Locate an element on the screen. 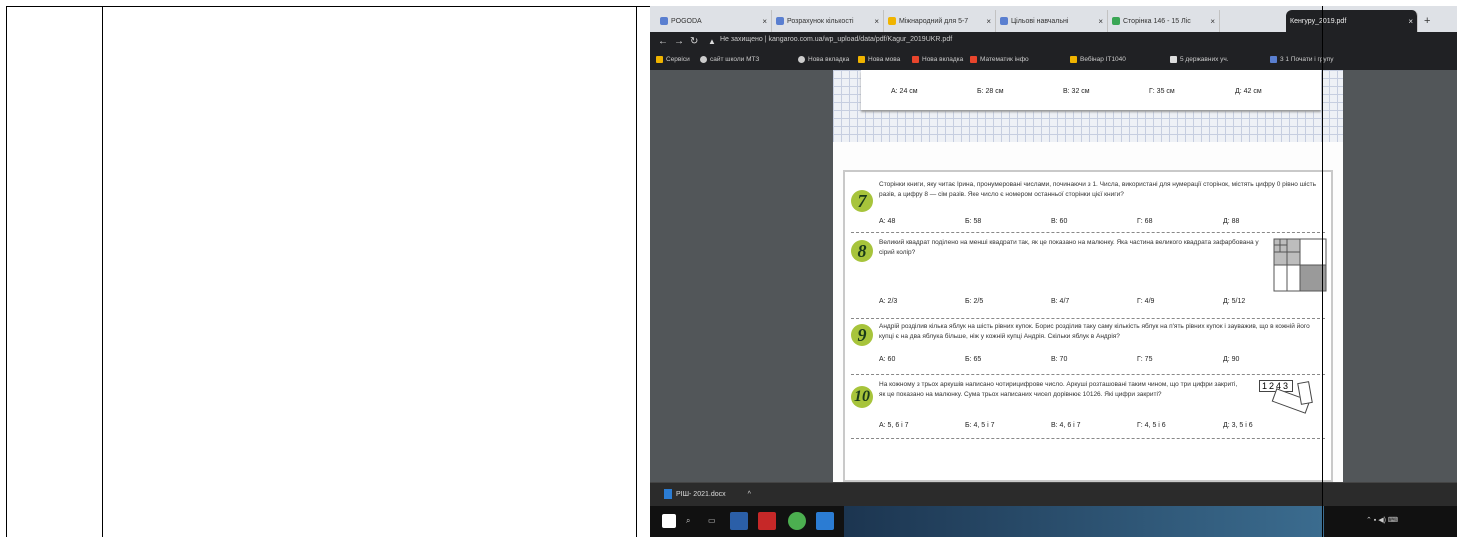 This screenshot has width=1457, height=537. answer-option: Д: 3, 5 і 6 is located at coordinates (1238, 425).